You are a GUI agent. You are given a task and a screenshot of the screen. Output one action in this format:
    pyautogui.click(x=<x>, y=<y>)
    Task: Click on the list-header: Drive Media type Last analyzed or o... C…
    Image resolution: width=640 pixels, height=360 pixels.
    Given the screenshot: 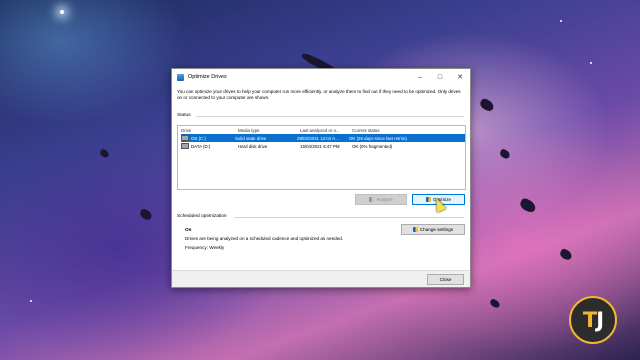 What is the action you would take?
    pyautogui.click(x=321, y=130)
    